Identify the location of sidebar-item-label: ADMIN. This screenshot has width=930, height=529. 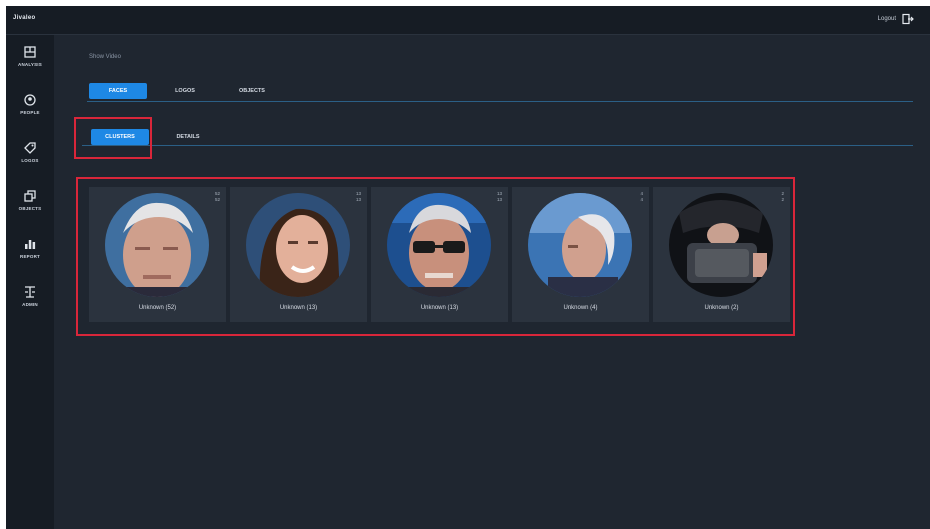
(30, 304).